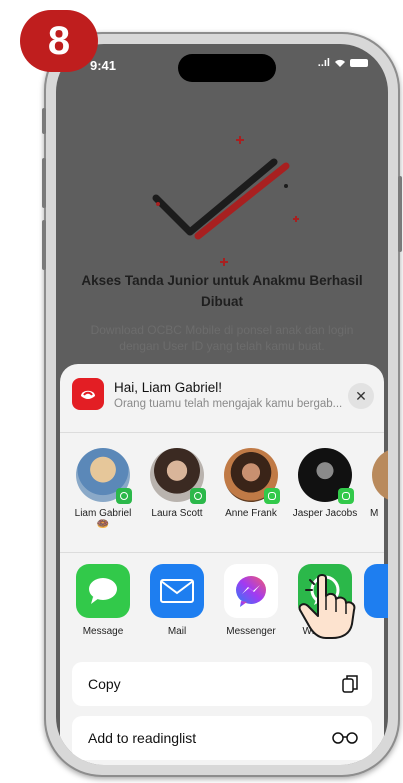 The image size is (403, 783). I want to click on status-icons: ..ıl, so click(343, 63).